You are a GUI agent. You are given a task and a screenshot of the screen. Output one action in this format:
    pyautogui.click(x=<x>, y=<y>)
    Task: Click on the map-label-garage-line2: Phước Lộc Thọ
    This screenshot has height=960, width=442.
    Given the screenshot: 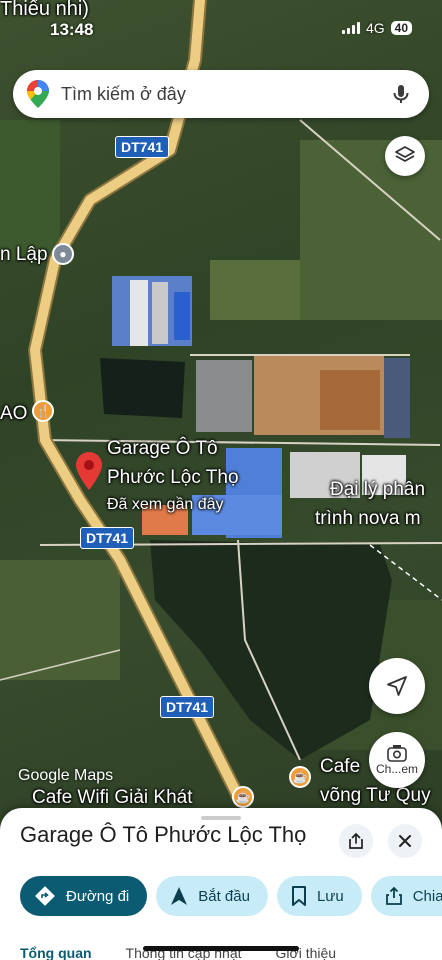 What is the action you would take?
    pyautogui.click(x=173, y=478)
    